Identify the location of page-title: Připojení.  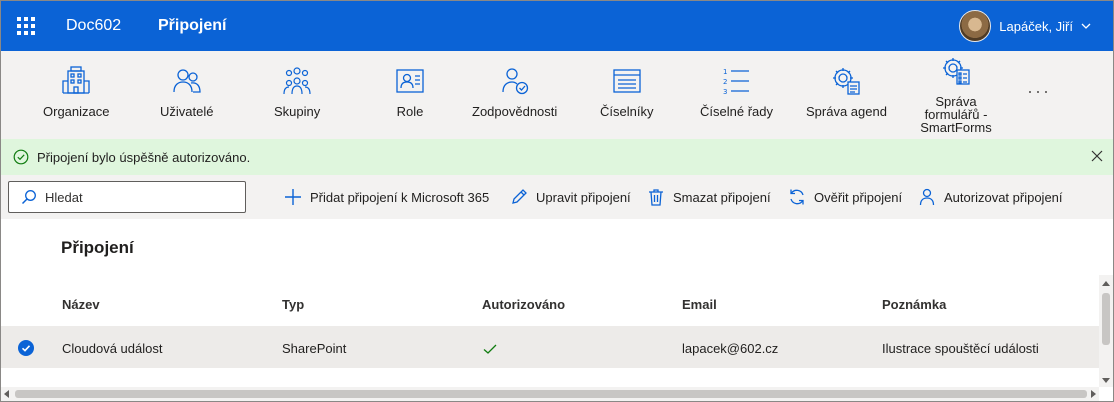
(192, 25).